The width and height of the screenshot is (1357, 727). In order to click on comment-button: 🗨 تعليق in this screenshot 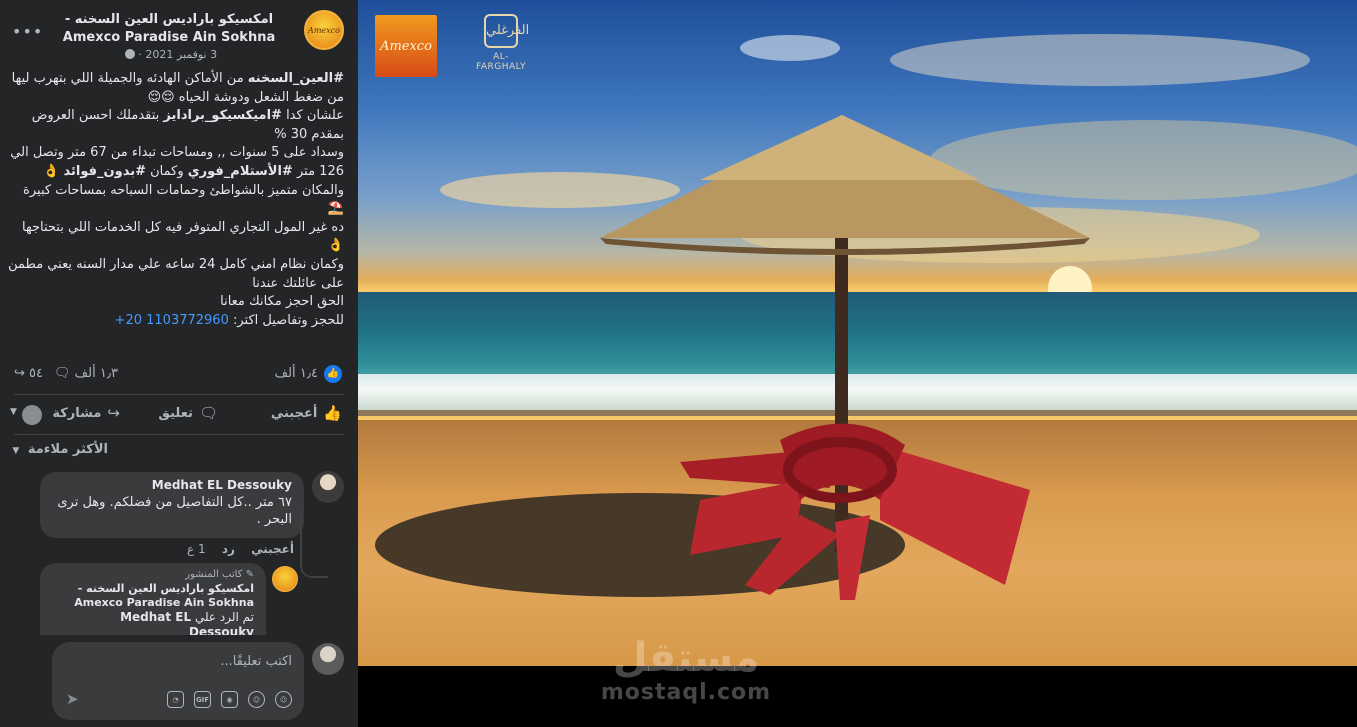, I will do `click(188, 413)`.